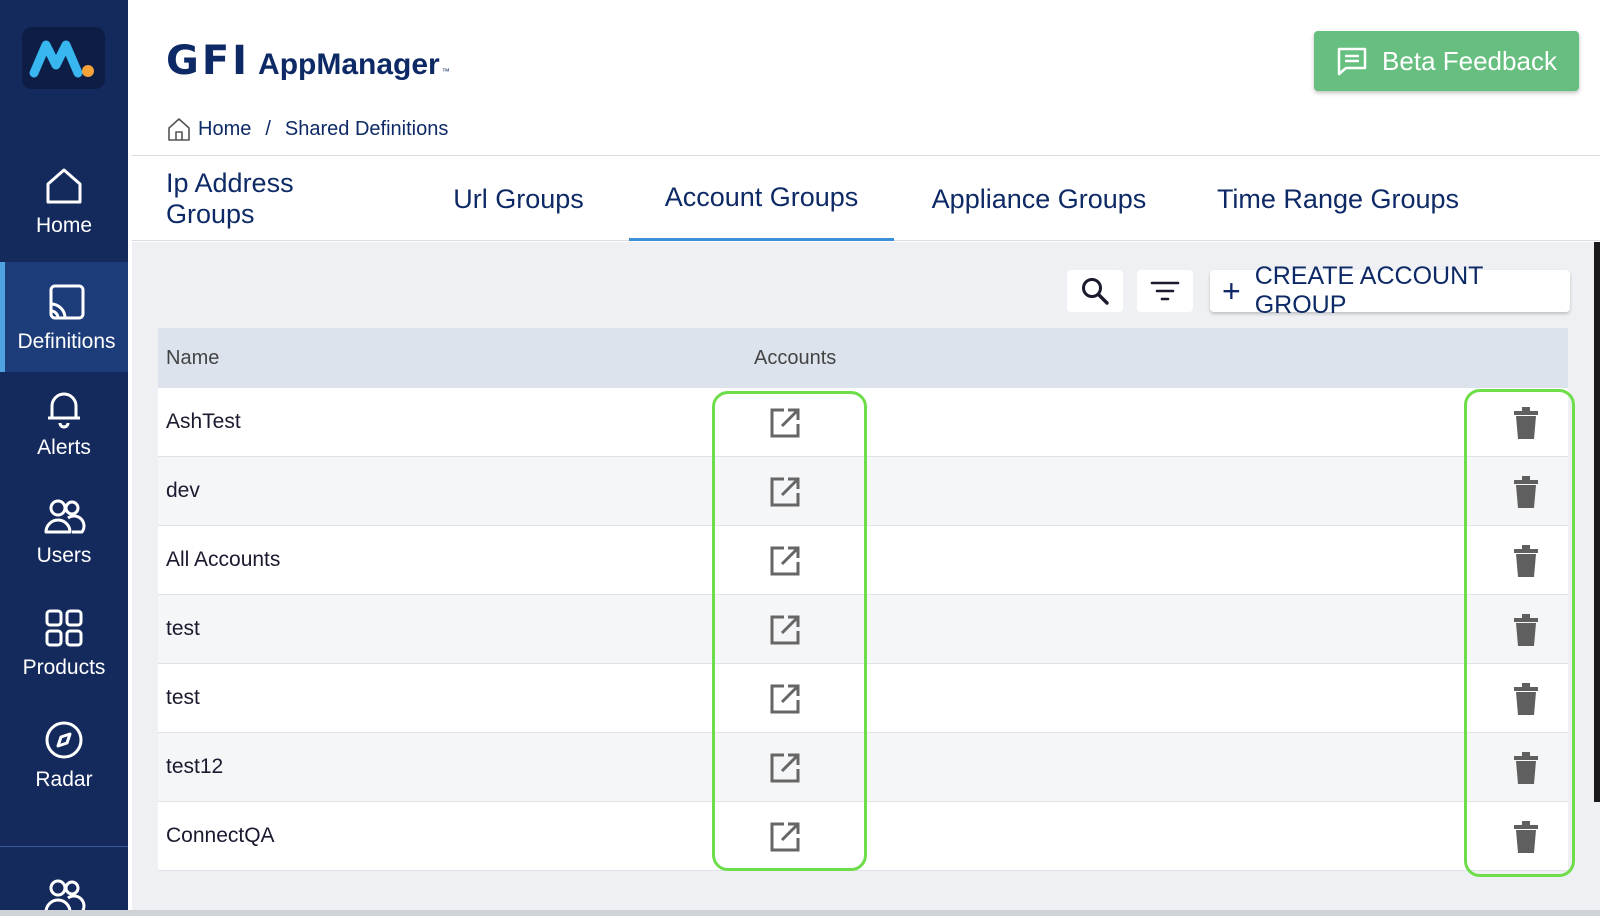 The height and width of the screenshot is (918, 1600). Describe the element at coordinates (66, 302) in the screenshot. I see `cast-icon` at that location.